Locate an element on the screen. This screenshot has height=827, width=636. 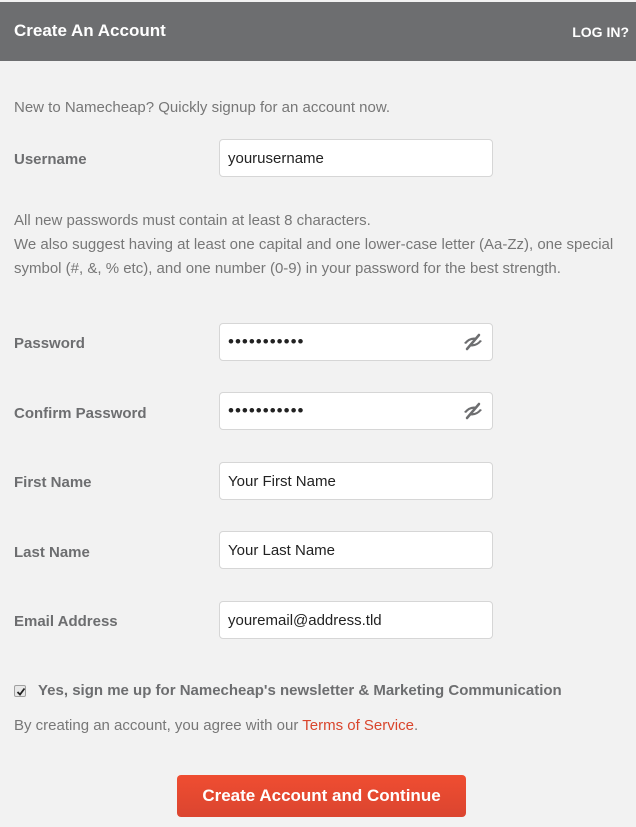
email-label: Email Address is located at coordinates (66, 621).